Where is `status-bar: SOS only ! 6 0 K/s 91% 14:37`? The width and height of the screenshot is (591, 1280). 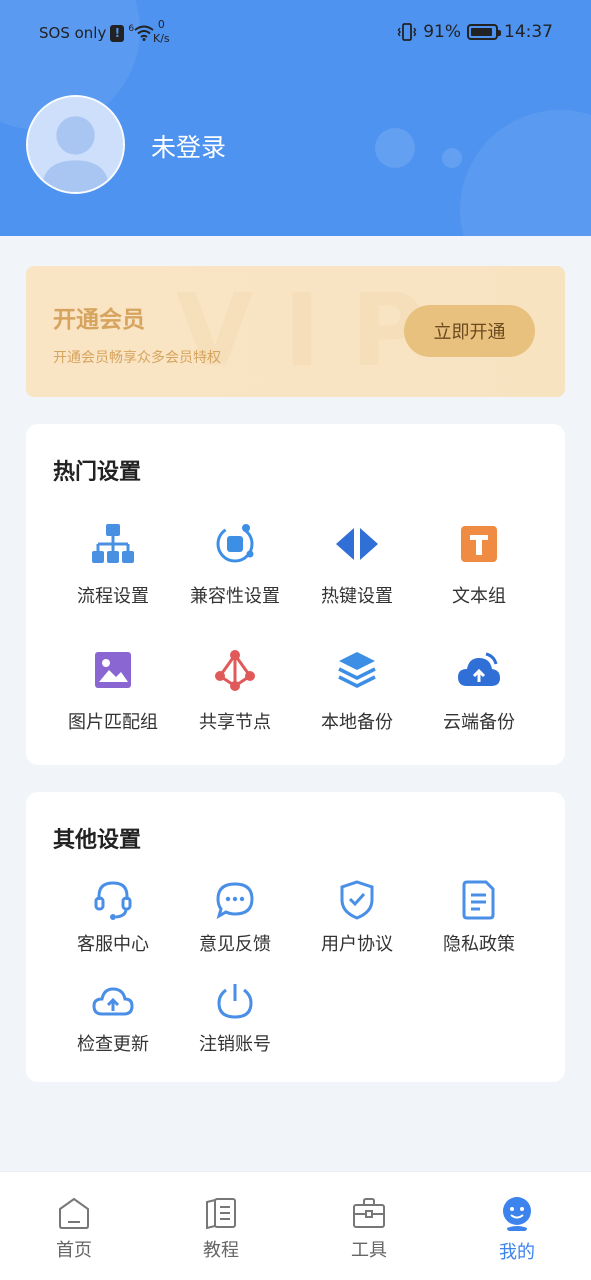 status-bar: SOS only ! 6 0 K/s 91% 14:37 is located at coordinates (295, 34).